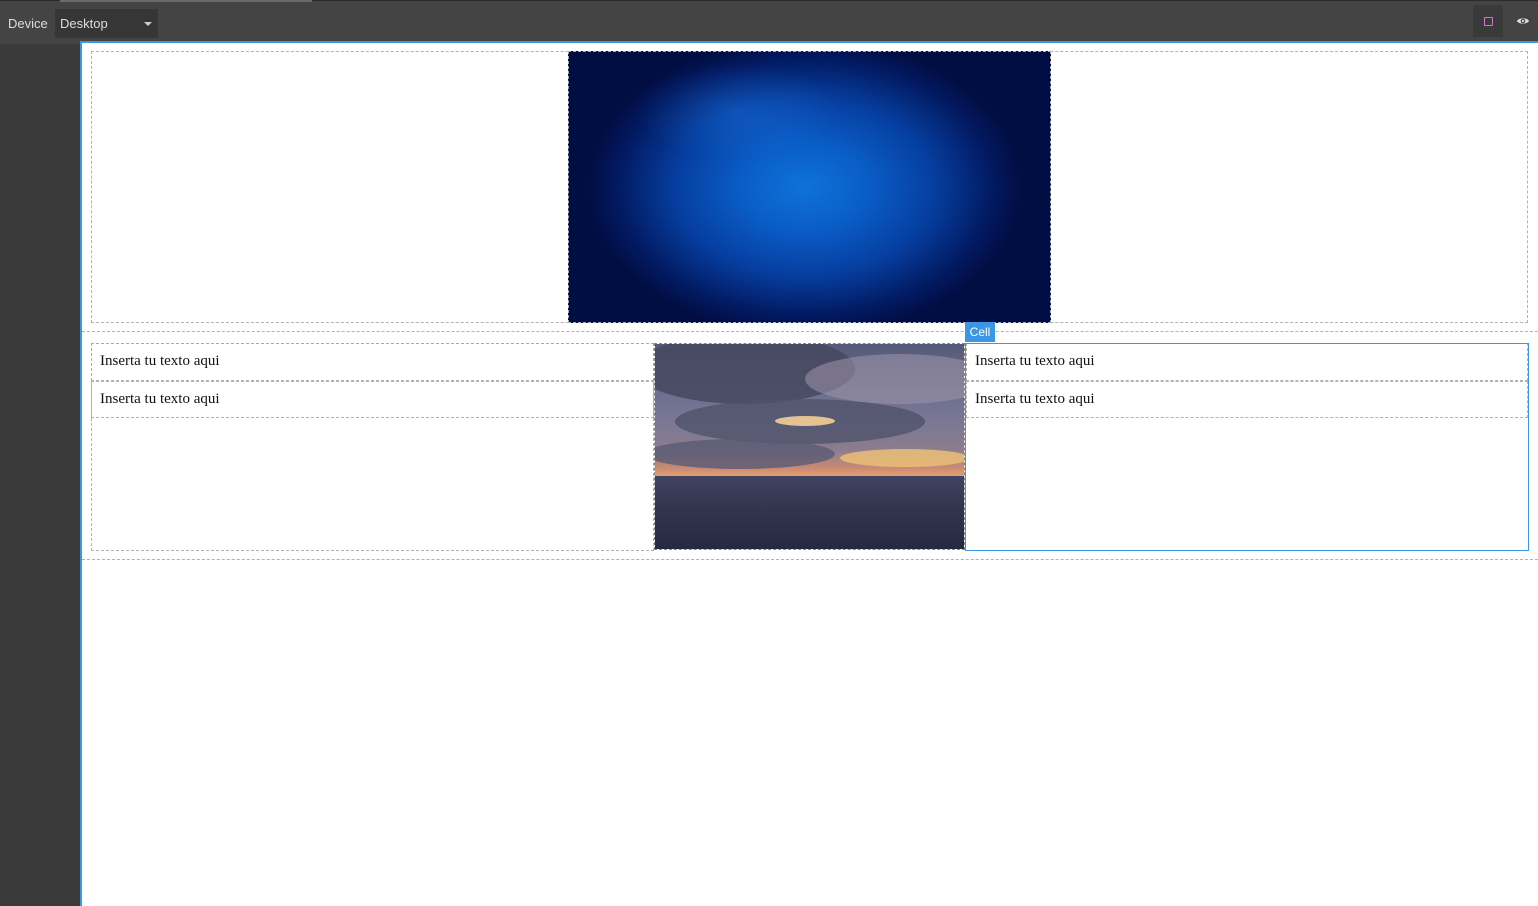  I want to click on hero-image, so click(809, 187).